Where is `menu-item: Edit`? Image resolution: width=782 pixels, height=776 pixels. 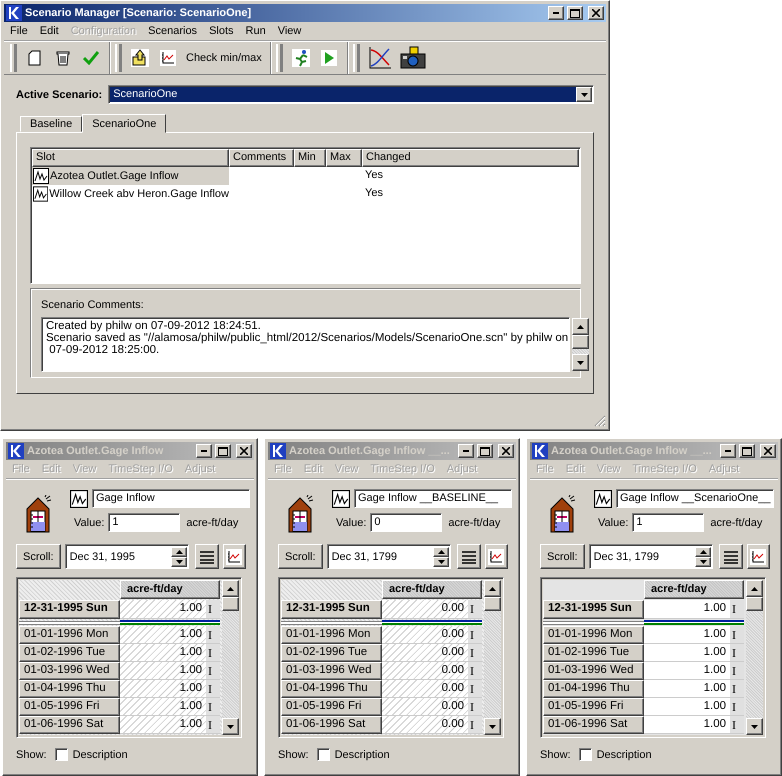
menu-item: Edit is located at coordinates (49, 31).